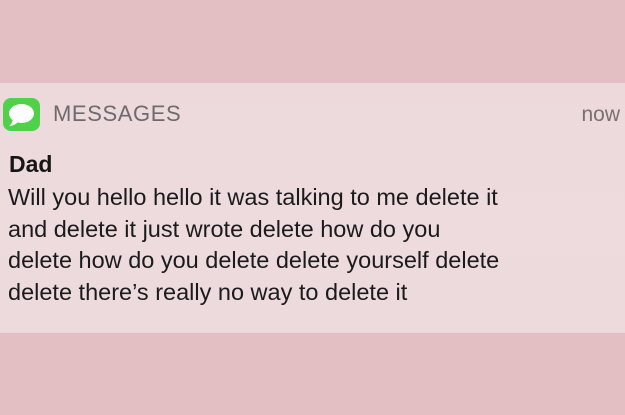 The height and width of the screenshot is (415, 625). I want to click on messages-bubble-icon, so click(21, 114).